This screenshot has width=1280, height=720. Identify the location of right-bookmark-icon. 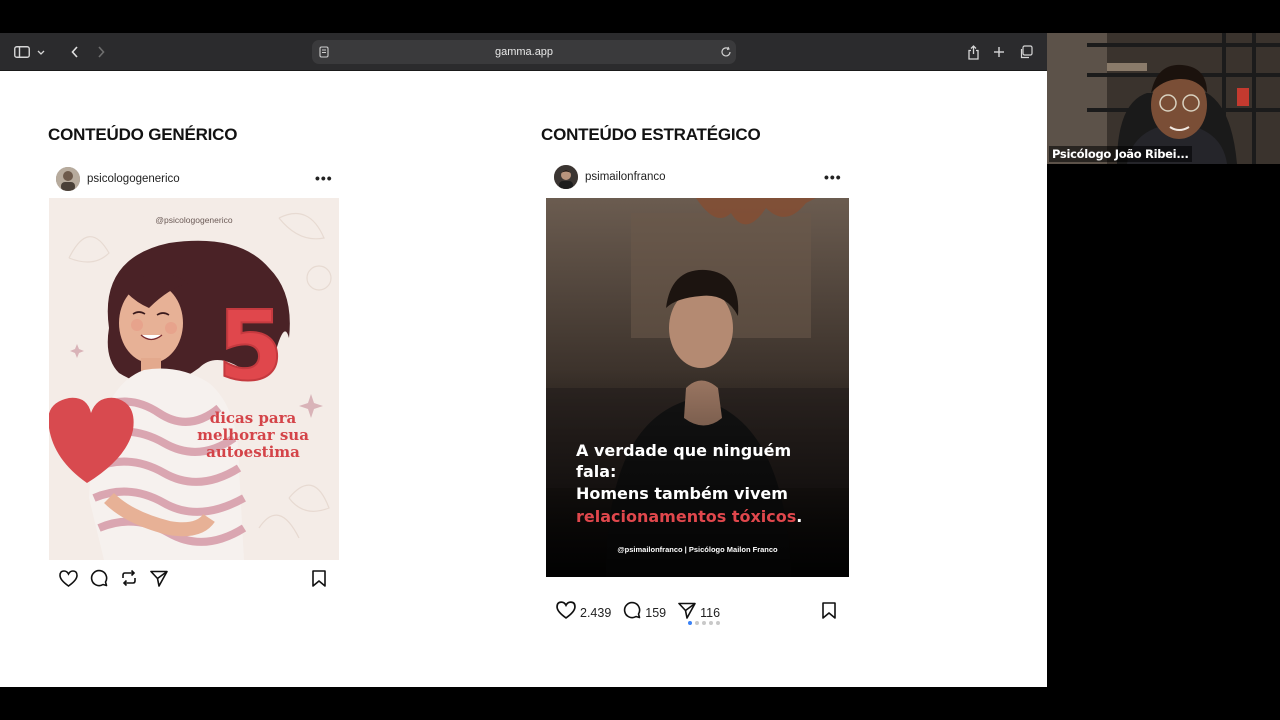
(829, 613).